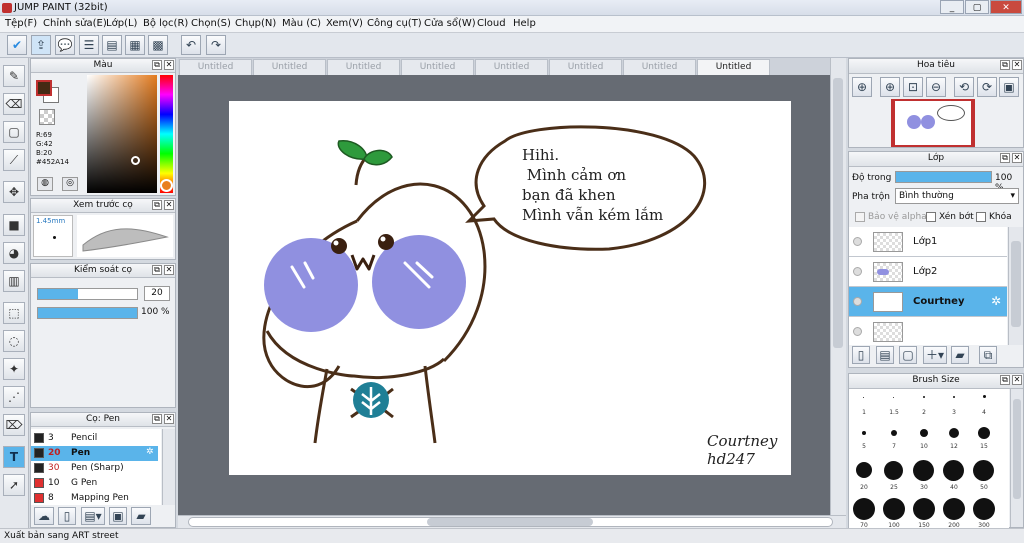  I want to click on menu-edit: Chỉnh sửa(E), so click(75, 23).